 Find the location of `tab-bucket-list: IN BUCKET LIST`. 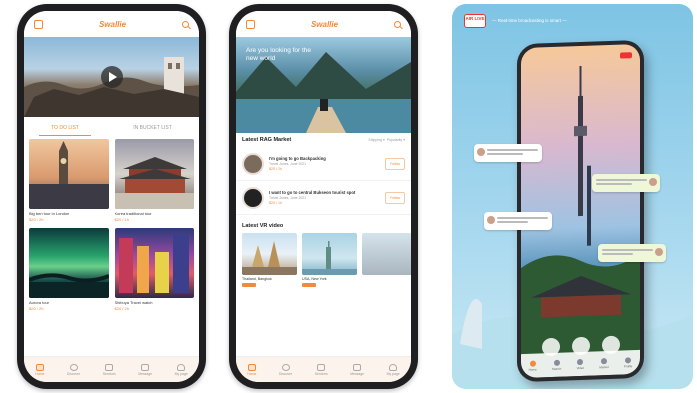

tab-bucket-list: IN BUCKET LIST is located at coordinates (152, 128).